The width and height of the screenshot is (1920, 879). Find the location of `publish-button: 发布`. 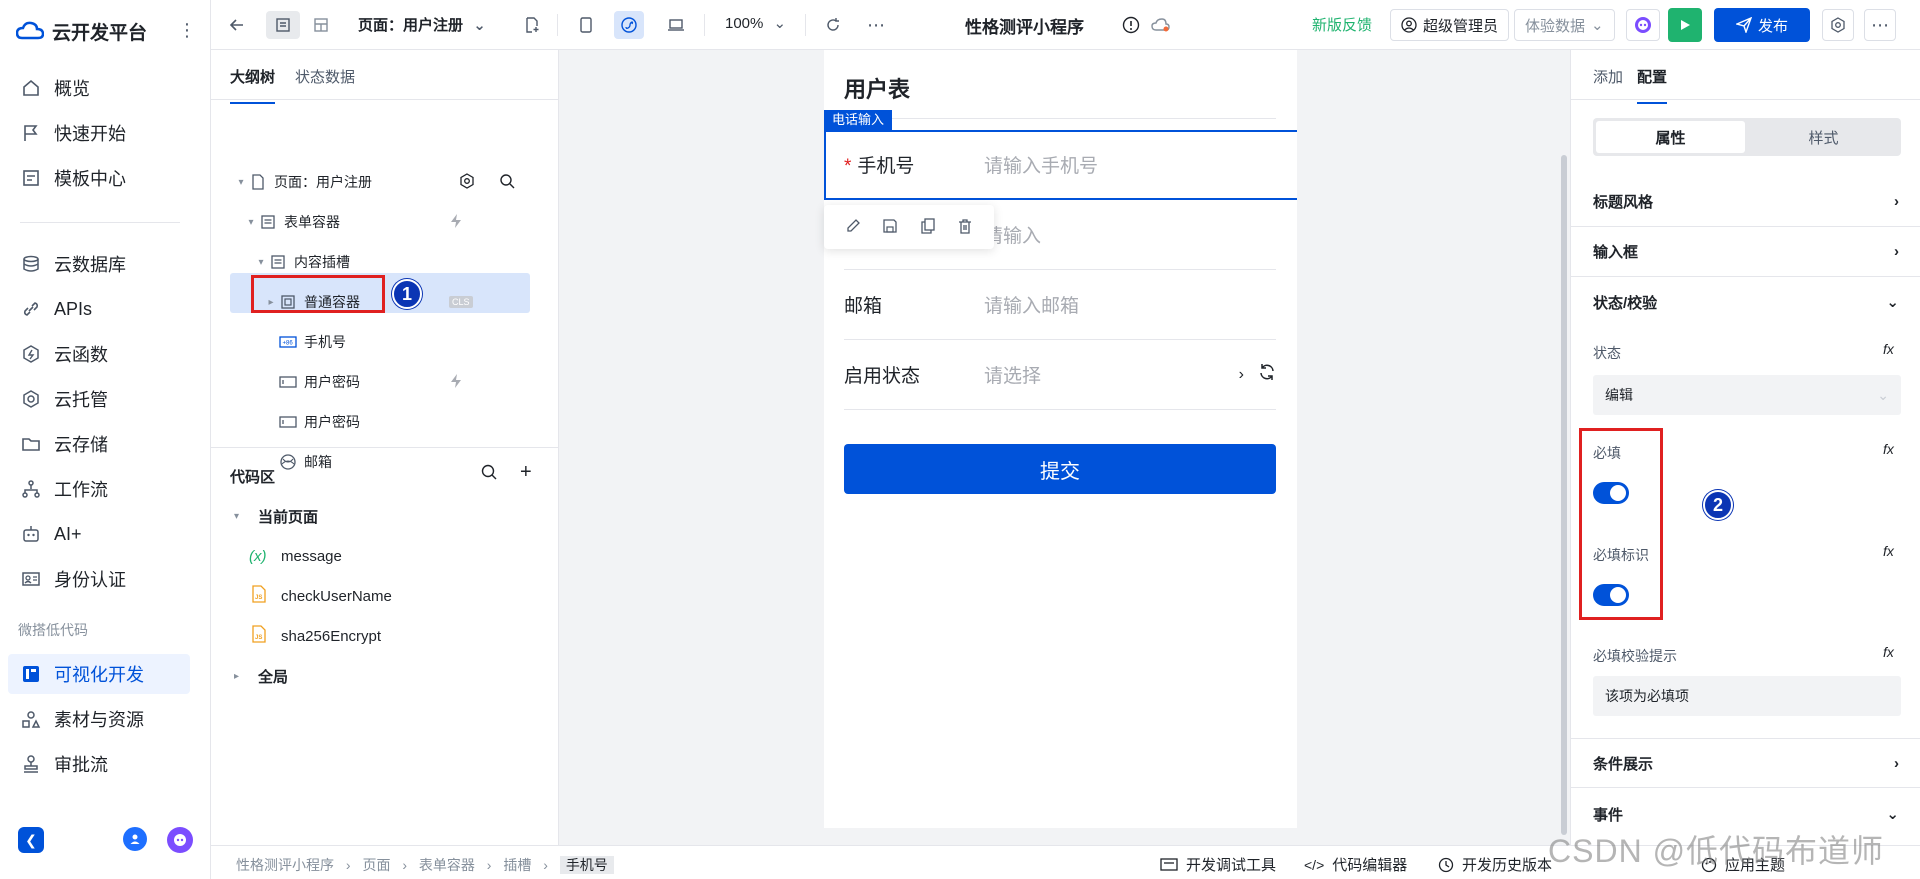

publish-button: 发布 is located at coordinates (1762, 25).